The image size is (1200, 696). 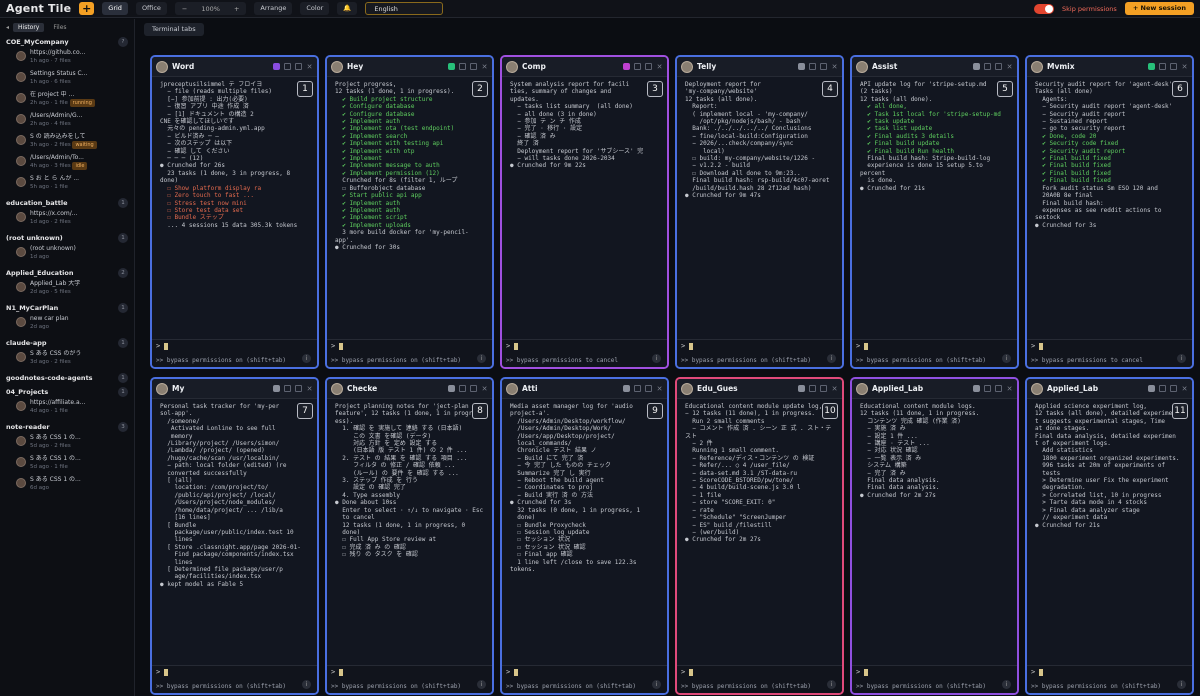 What do you see at coordinates (67, 80) in the screenshot?
I see `session-item: Settings Status C... 1h ago · 6 files` at bounding box center [67, 80].